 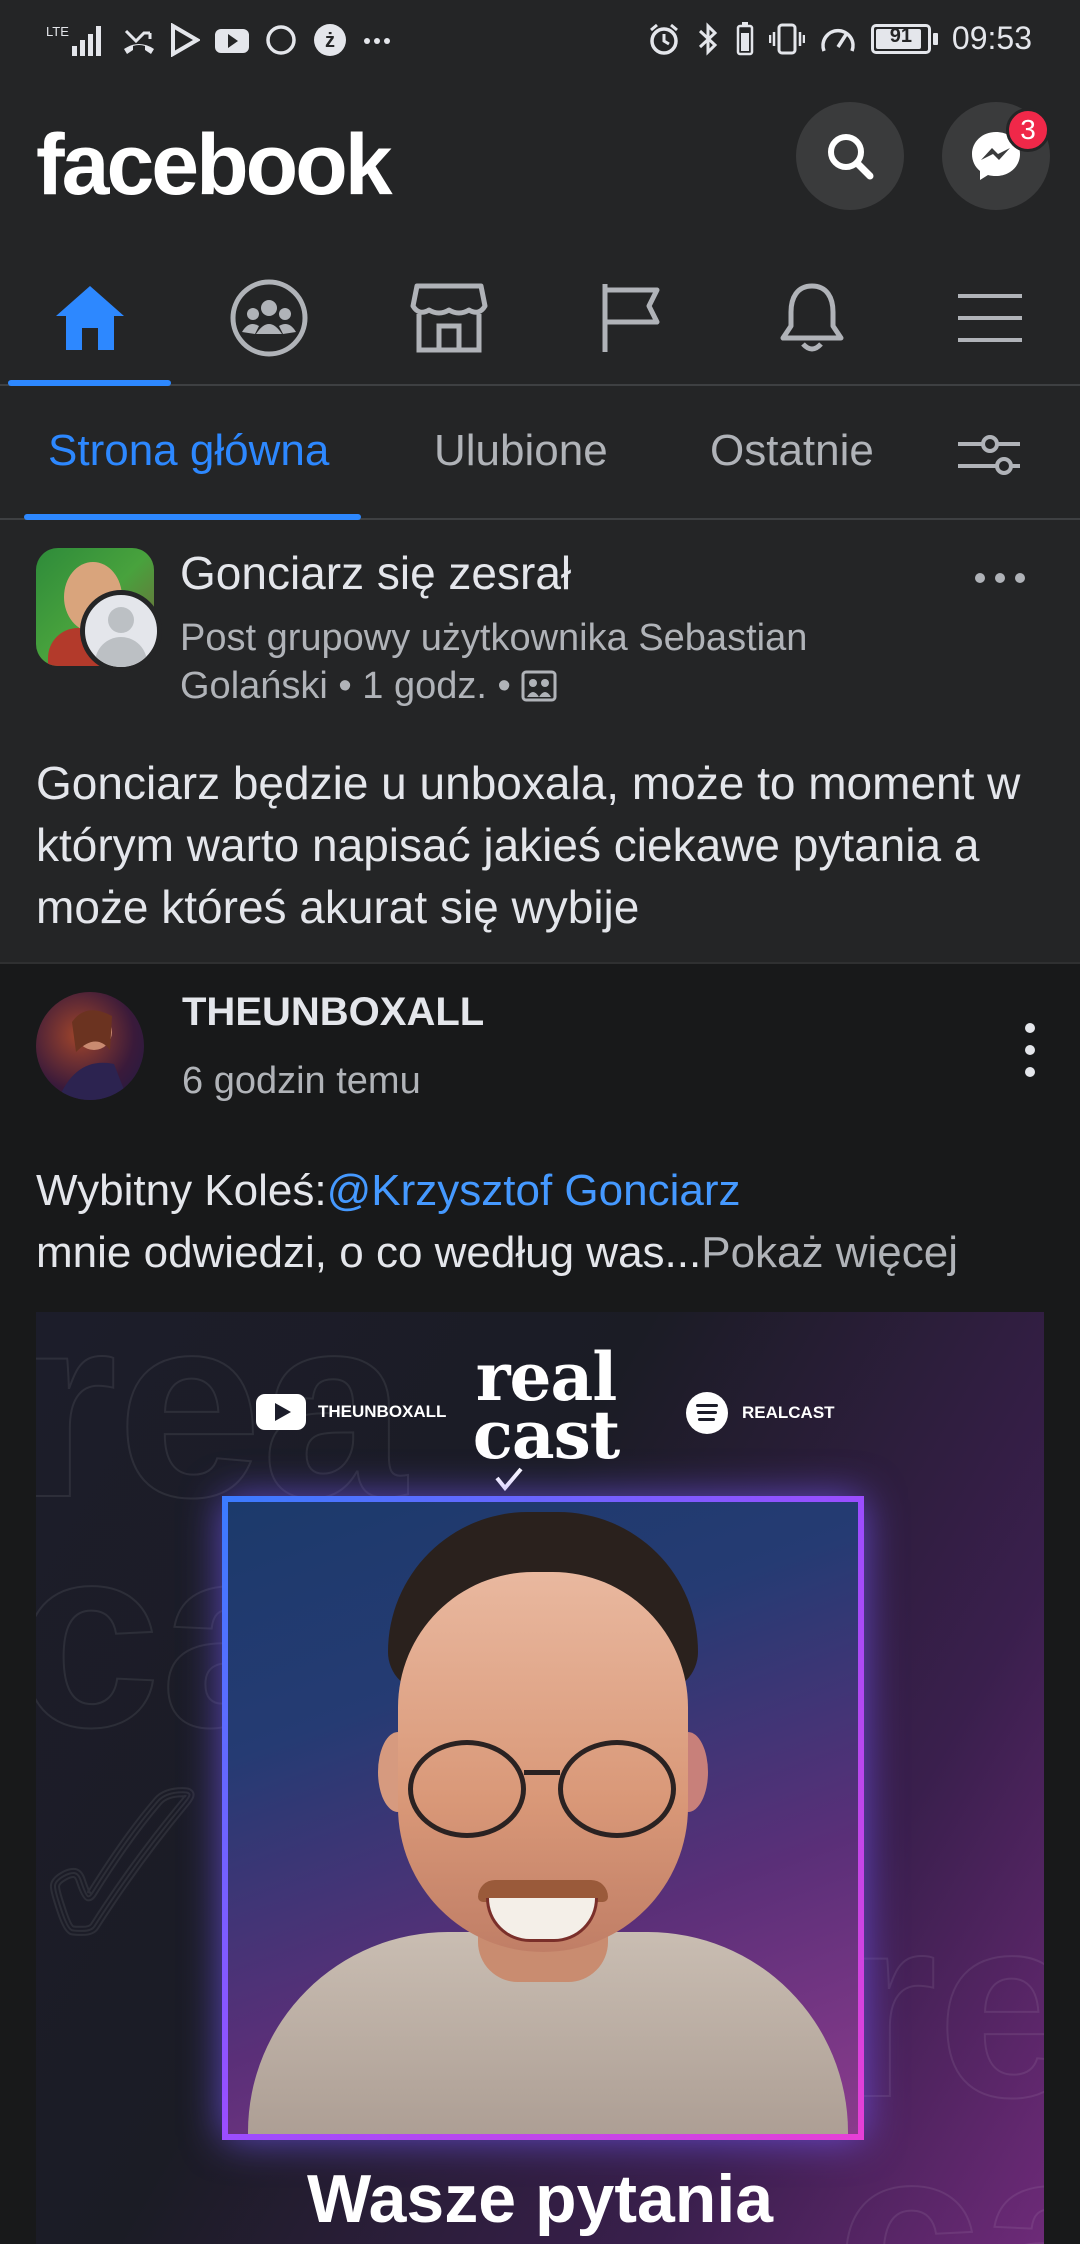 What do you see at coordinates (509, 1479) in the screenshot?
I see `realcast-check-icon` at bounding box center [509, 1479].